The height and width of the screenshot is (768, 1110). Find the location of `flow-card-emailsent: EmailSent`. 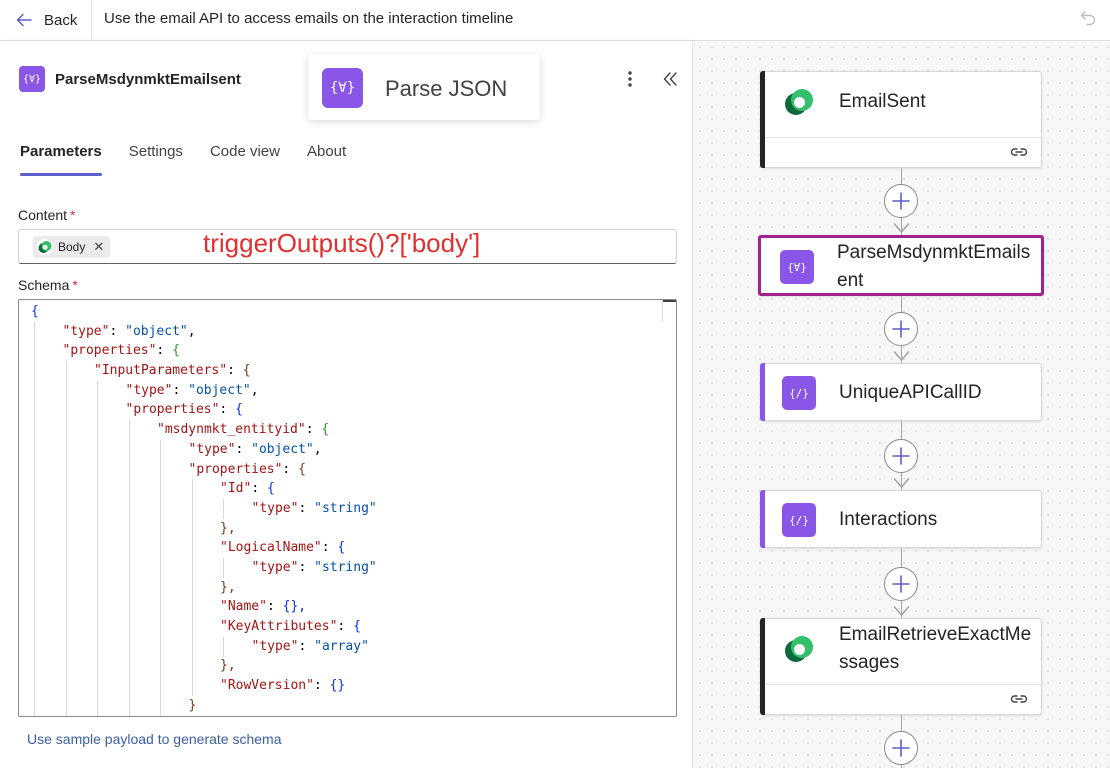

flow-card-emailsent: EmailSent is located at coordinates (901, 119).